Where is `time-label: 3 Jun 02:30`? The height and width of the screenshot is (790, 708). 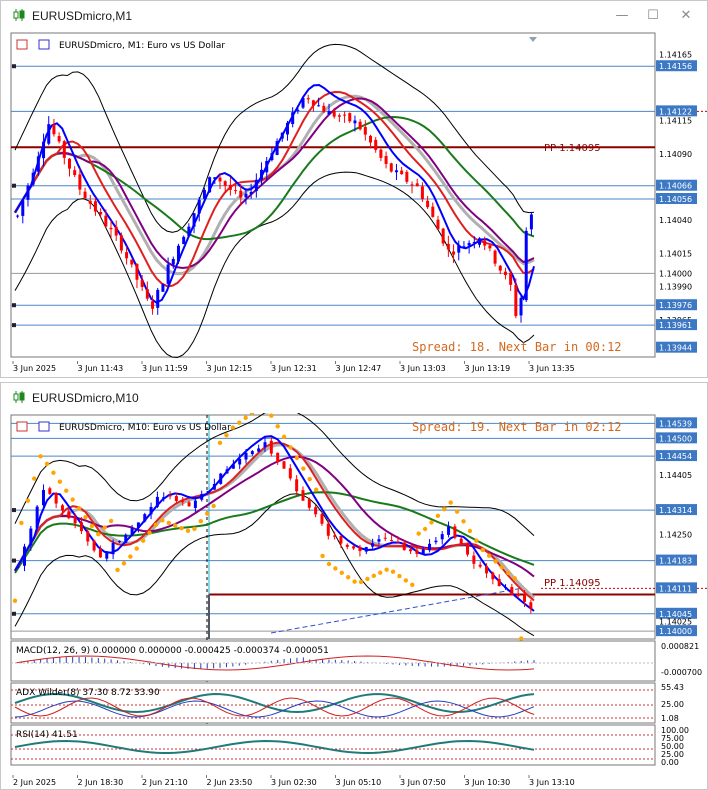
time-label: 3 Jun 02:30 is located at coordinates (294, 782).